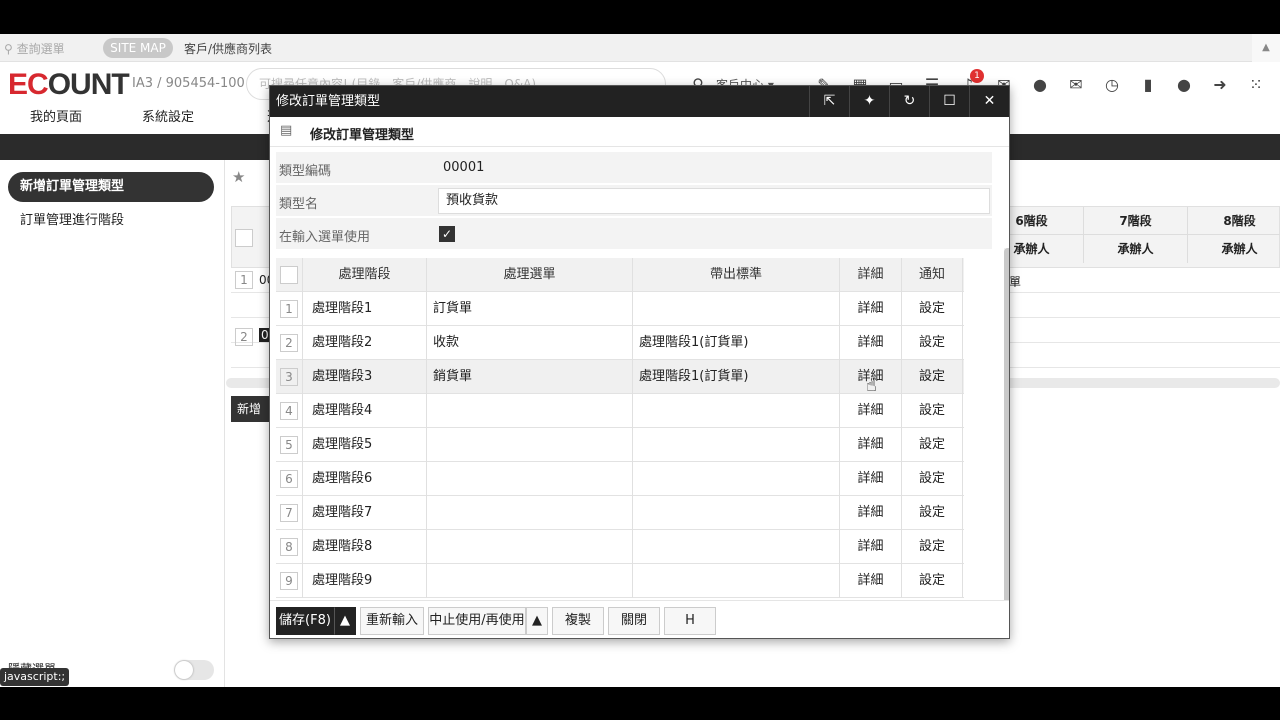  I want to click on row-number: 1, so click(289, 309).